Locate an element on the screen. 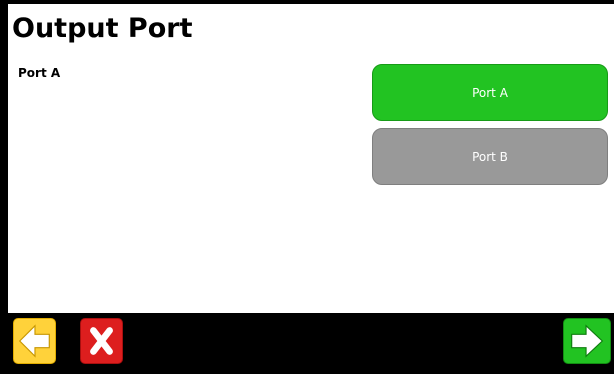  back-button is located at coordinates (34, 341).